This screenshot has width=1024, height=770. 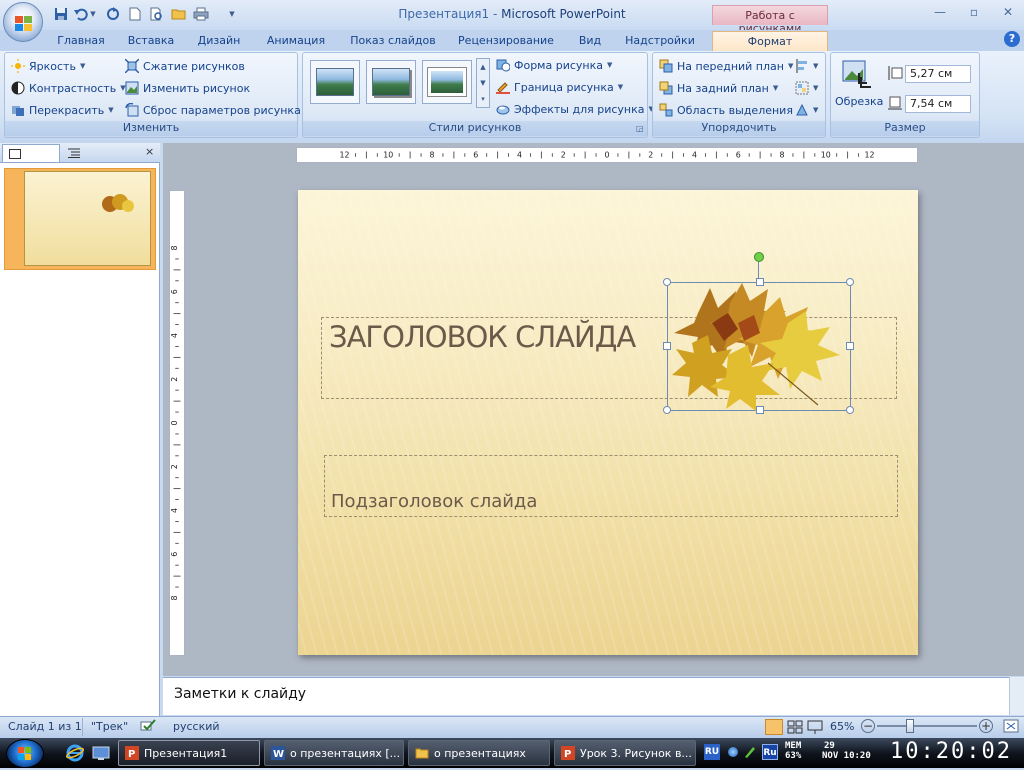 What do you see at coordinates (148, 726) in the screenshot?
I see `spellcheck-icon` at bounding box center [148, 726].